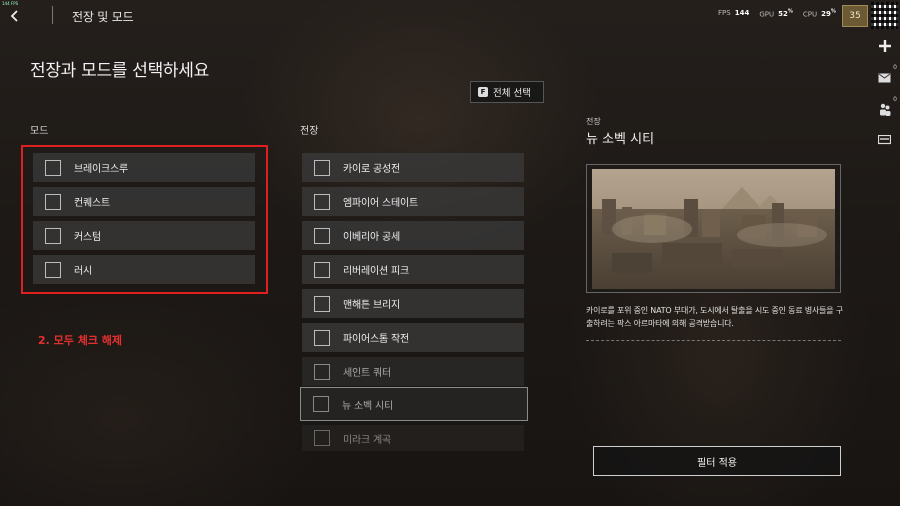  What do you see at coordinates (52, 15) in the screenshot?
I see `divider` at bounding box center [52, 15].